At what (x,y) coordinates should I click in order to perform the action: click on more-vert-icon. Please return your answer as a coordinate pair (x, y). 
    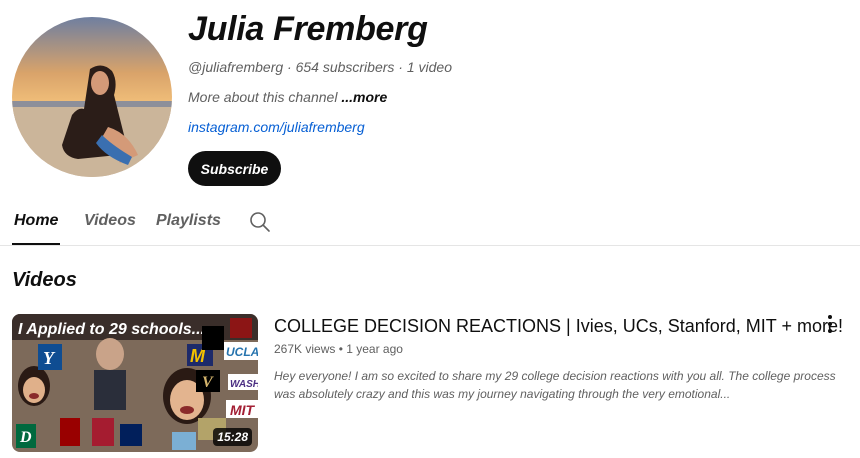
    Looking at the image, I should click on (830, 324).